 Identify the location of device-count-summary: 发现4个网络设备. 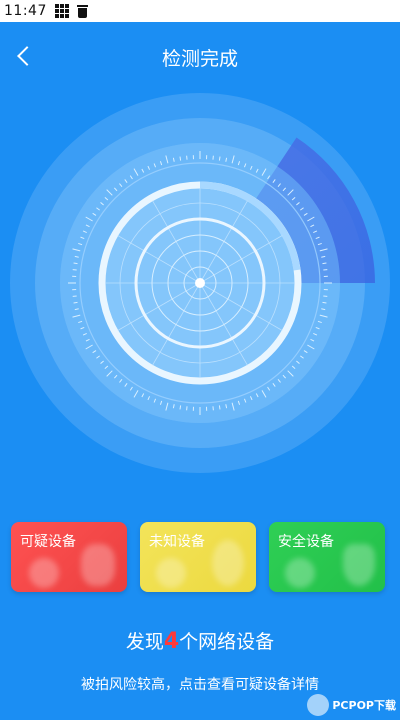
(200, 640).